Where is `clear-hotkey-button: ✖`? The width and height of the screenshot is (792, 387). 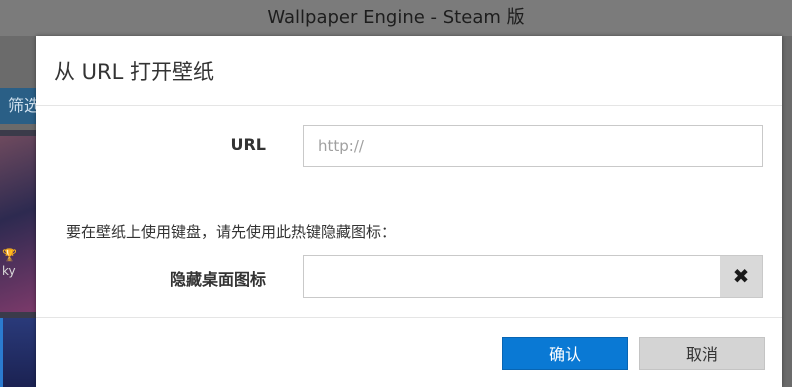 clear-hotkey-button: ✖ is located at coordinates (741, 276).